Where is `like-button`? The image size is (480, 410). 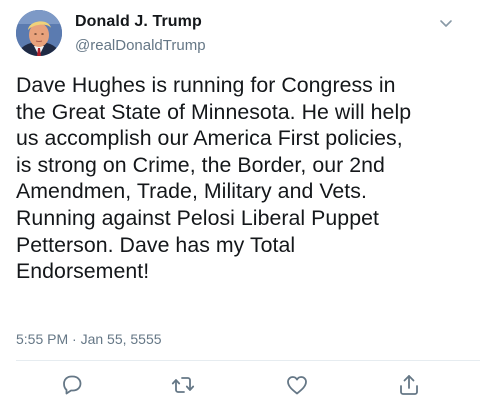 like-button is located at coordinates (297, 385).